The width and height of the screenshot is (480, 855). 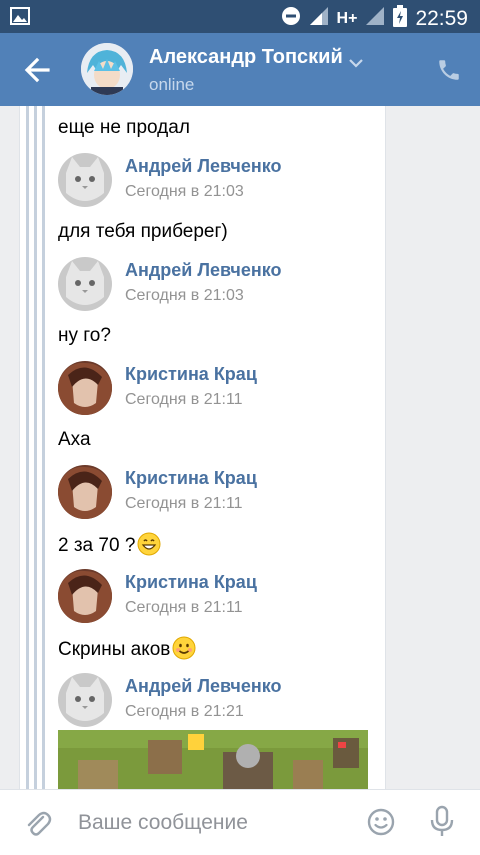 I want to click on contact-avatar, so click(x=107, y=69).